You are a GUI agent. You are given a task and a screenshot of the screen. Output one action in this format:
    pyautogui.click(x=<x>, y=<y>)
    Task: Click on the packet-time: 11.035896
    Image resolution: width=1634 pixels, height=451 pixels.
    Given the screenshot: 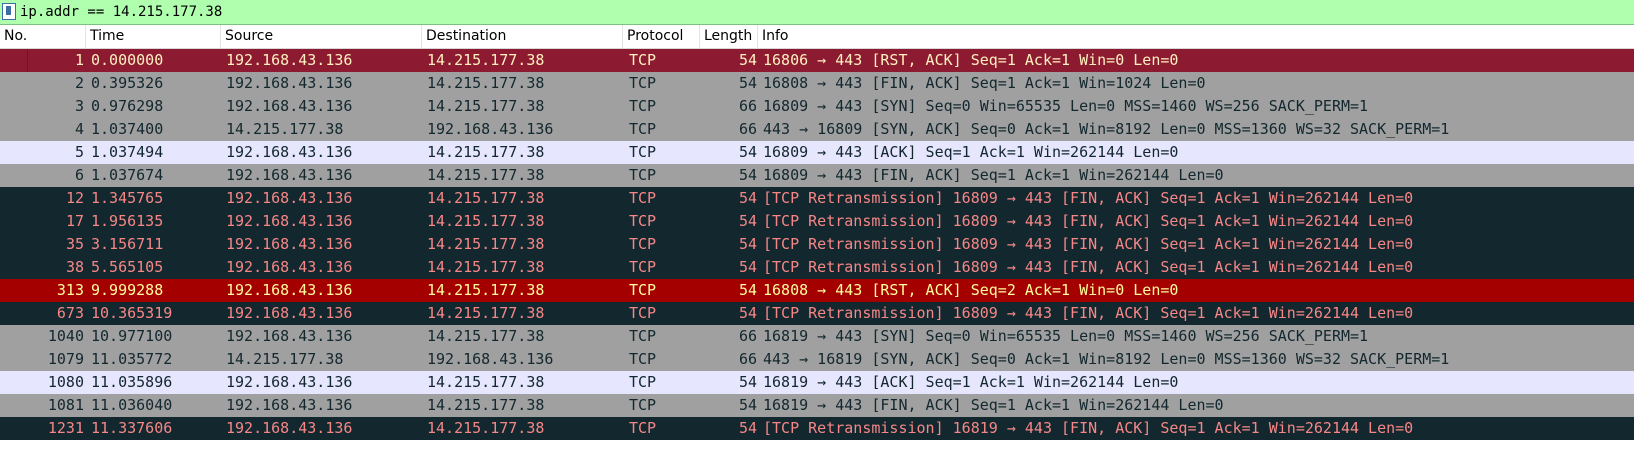 What is the action you would take?
    pyautogui.click(x=132, y=382)
    